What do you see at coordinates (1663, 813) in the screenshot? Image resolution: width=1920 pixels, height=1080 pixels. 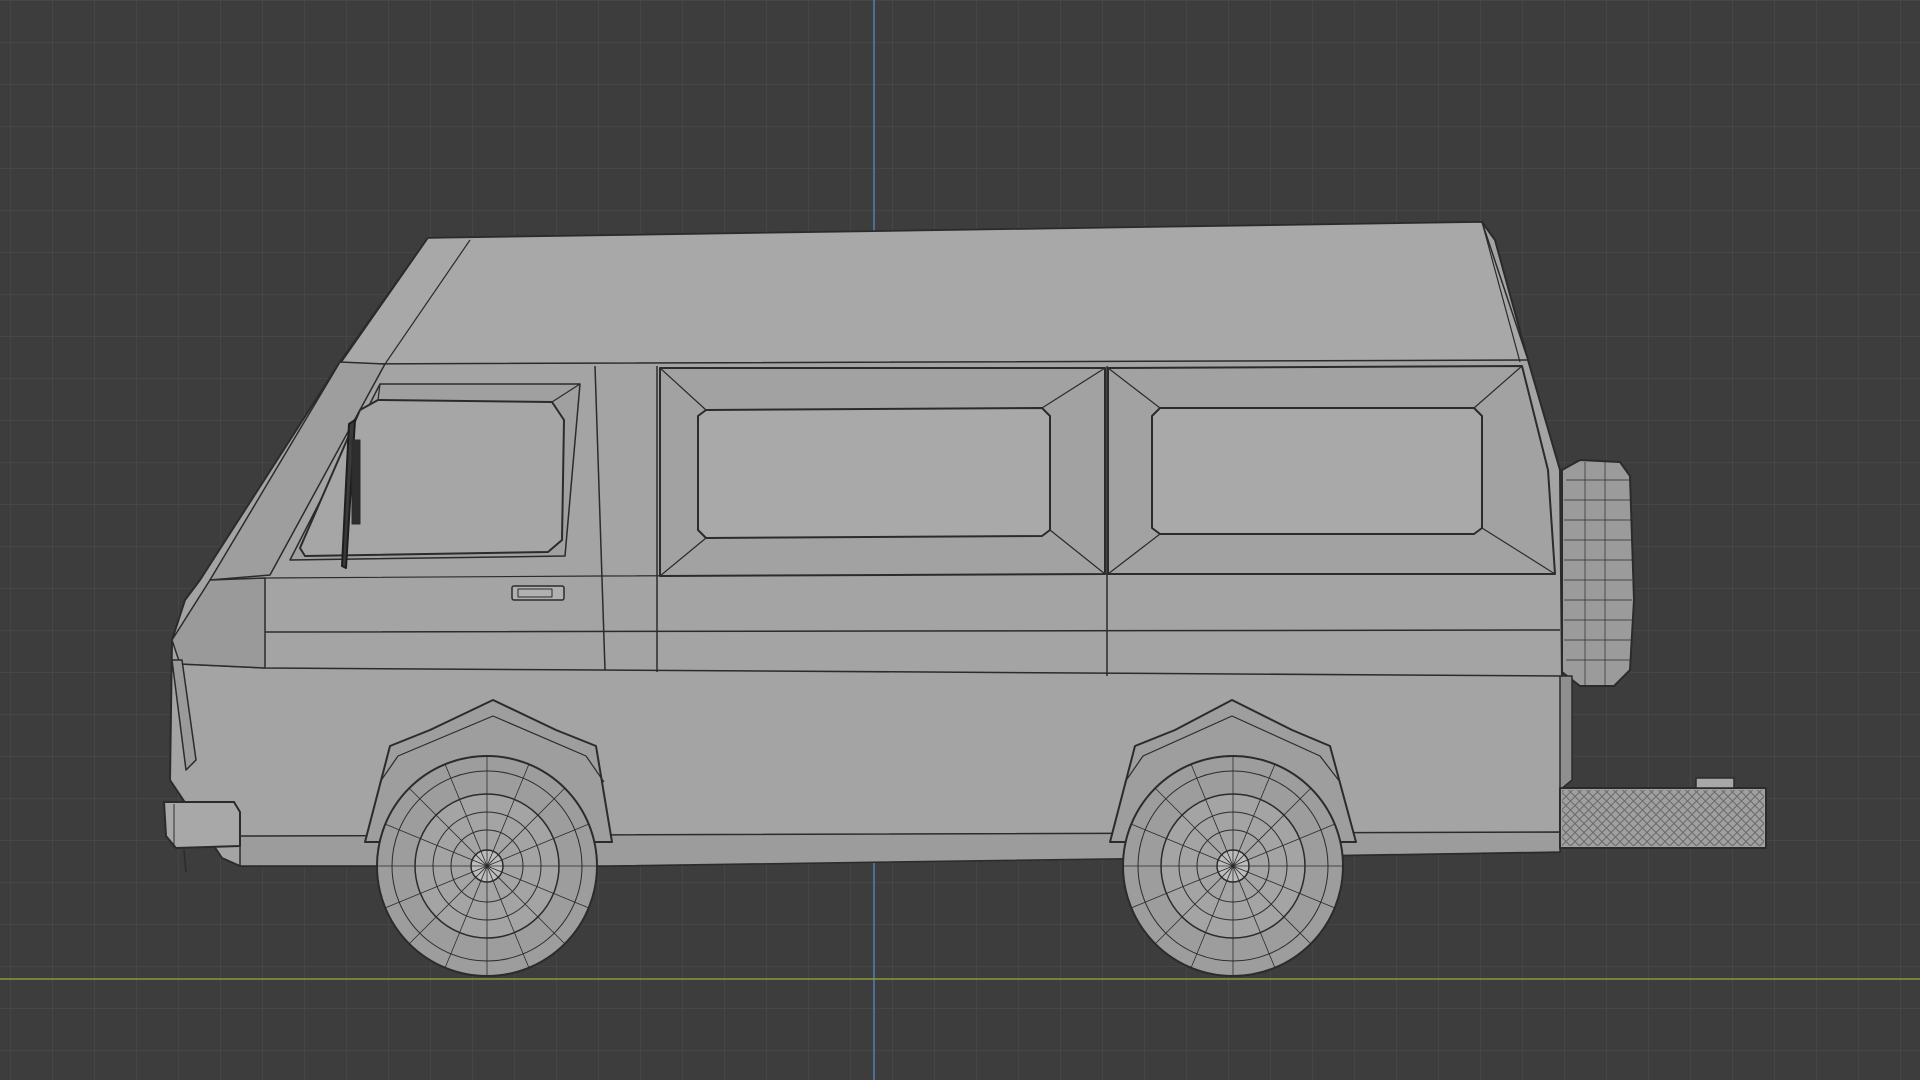 I see `rear-step` at bounding box center [1663, 813].